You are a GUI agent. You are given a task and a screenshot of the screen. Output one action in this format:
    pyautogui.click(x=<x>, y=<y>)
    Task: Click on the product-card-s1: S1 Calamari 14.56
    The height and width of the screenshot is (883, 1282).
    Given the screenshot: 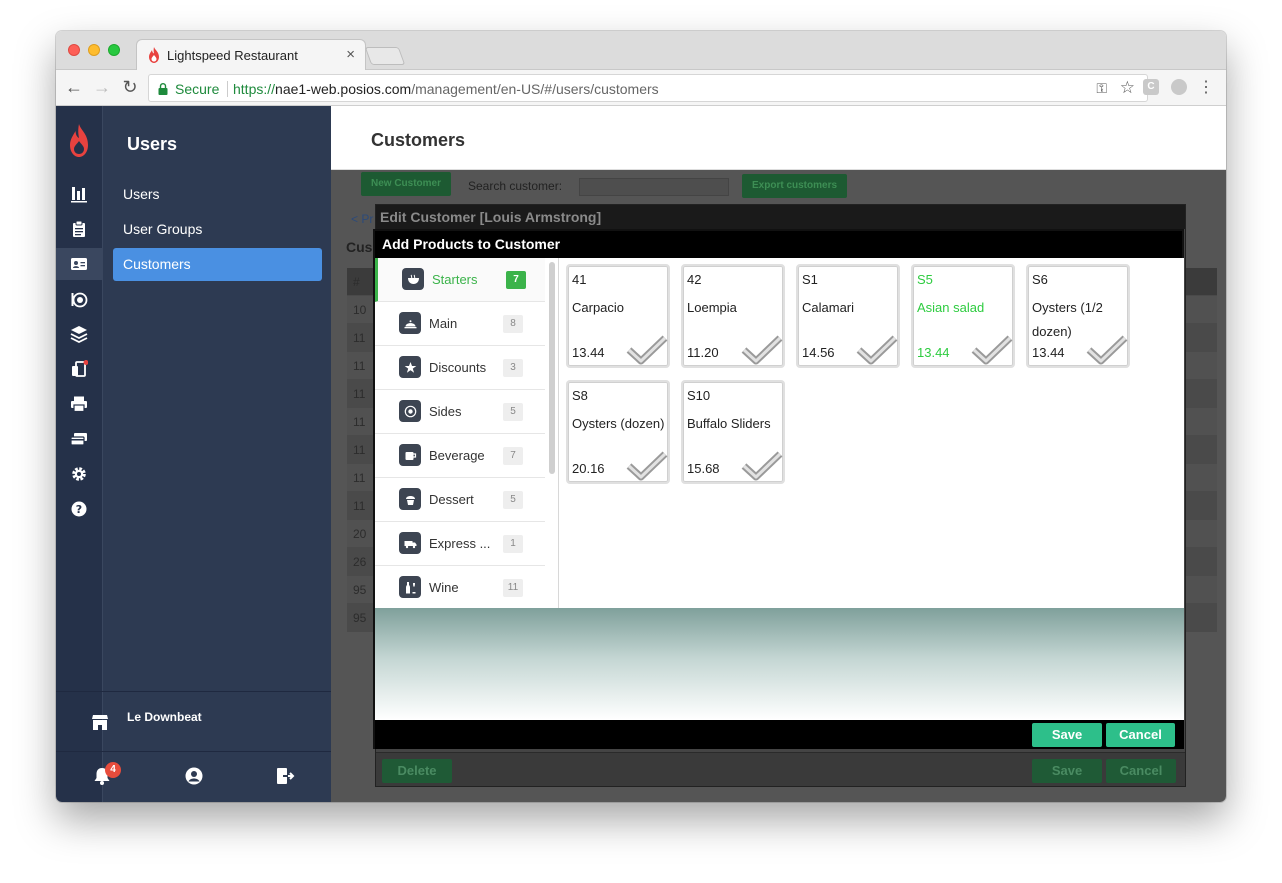 What is the action you would take?
    pyautogui.click(x=848, y=316)
    